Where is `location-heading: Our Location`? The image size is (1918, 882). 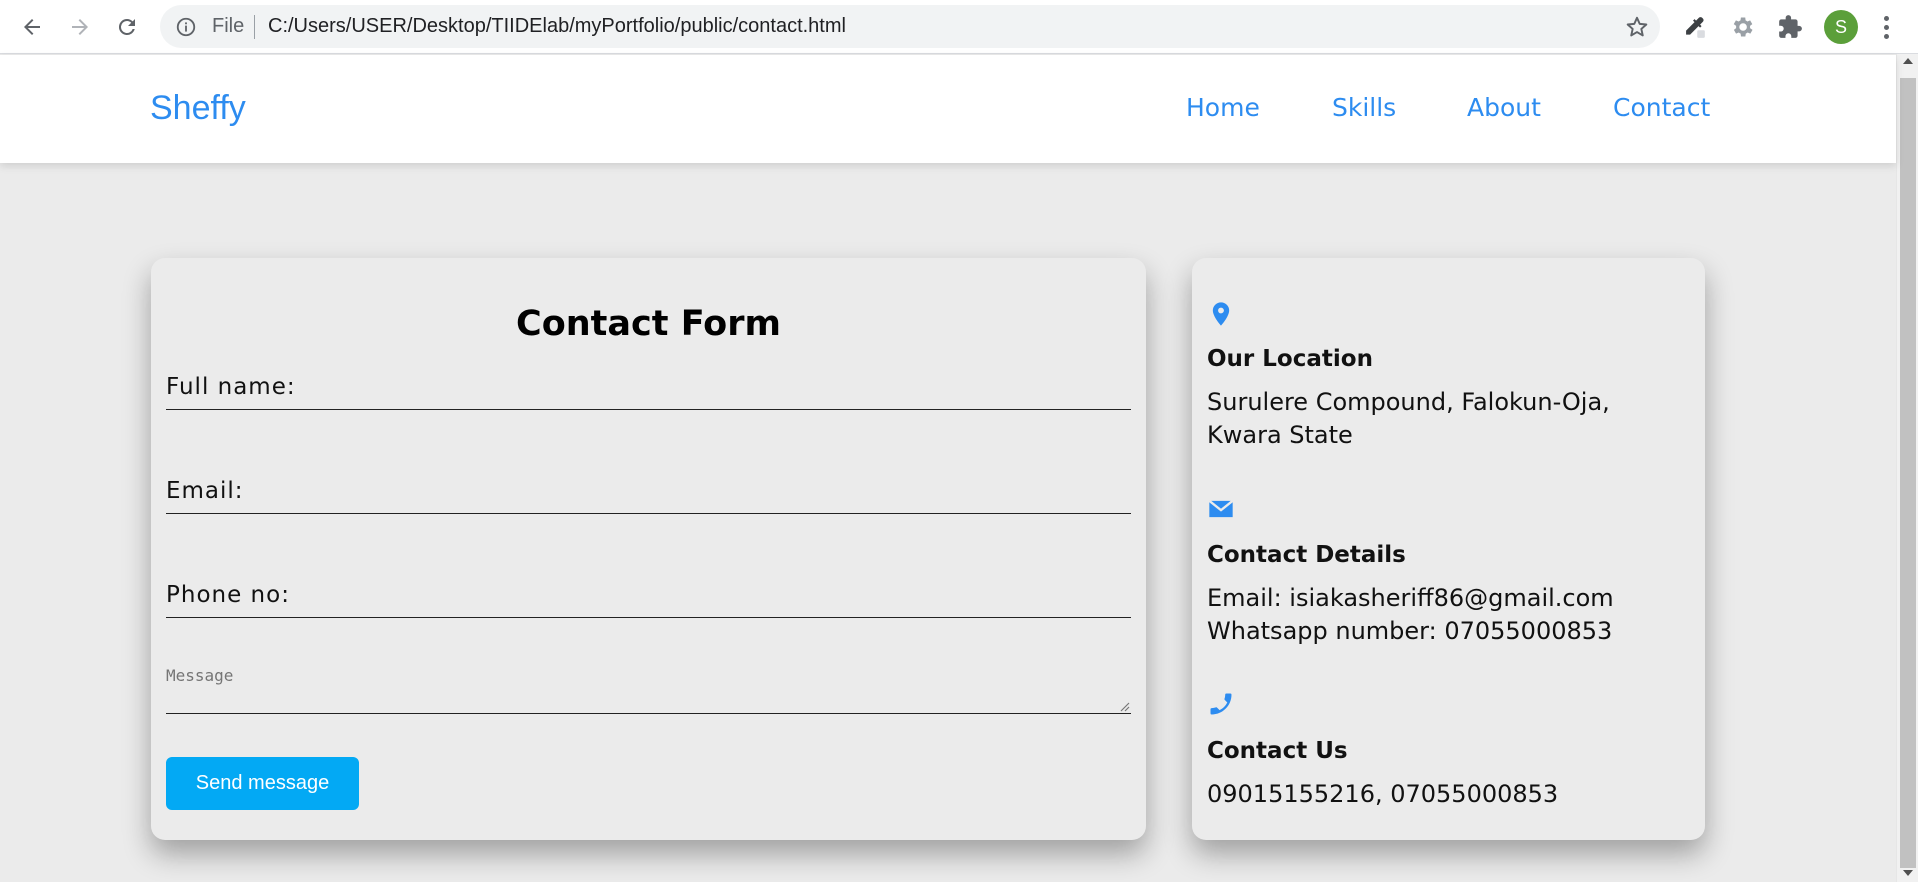
location-heading: Our Location is located at coordinates (1290, 359).